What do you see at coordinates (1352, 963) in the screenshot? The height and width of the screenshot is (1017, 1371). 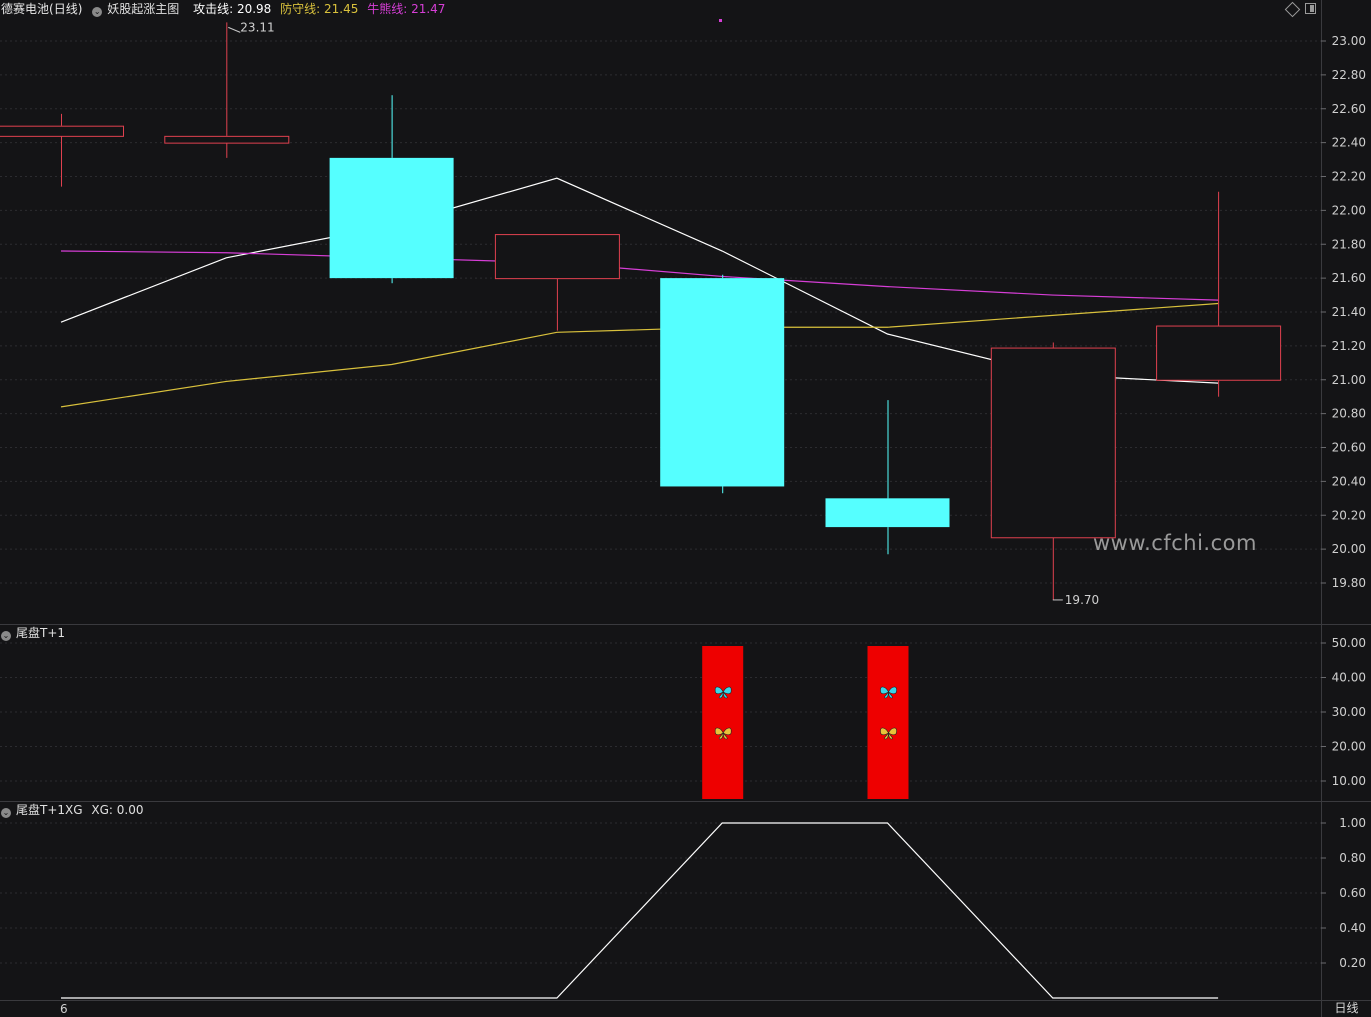 I see `sub2-axis-tick-label: 0.20` at bounding box center [1352, 963].